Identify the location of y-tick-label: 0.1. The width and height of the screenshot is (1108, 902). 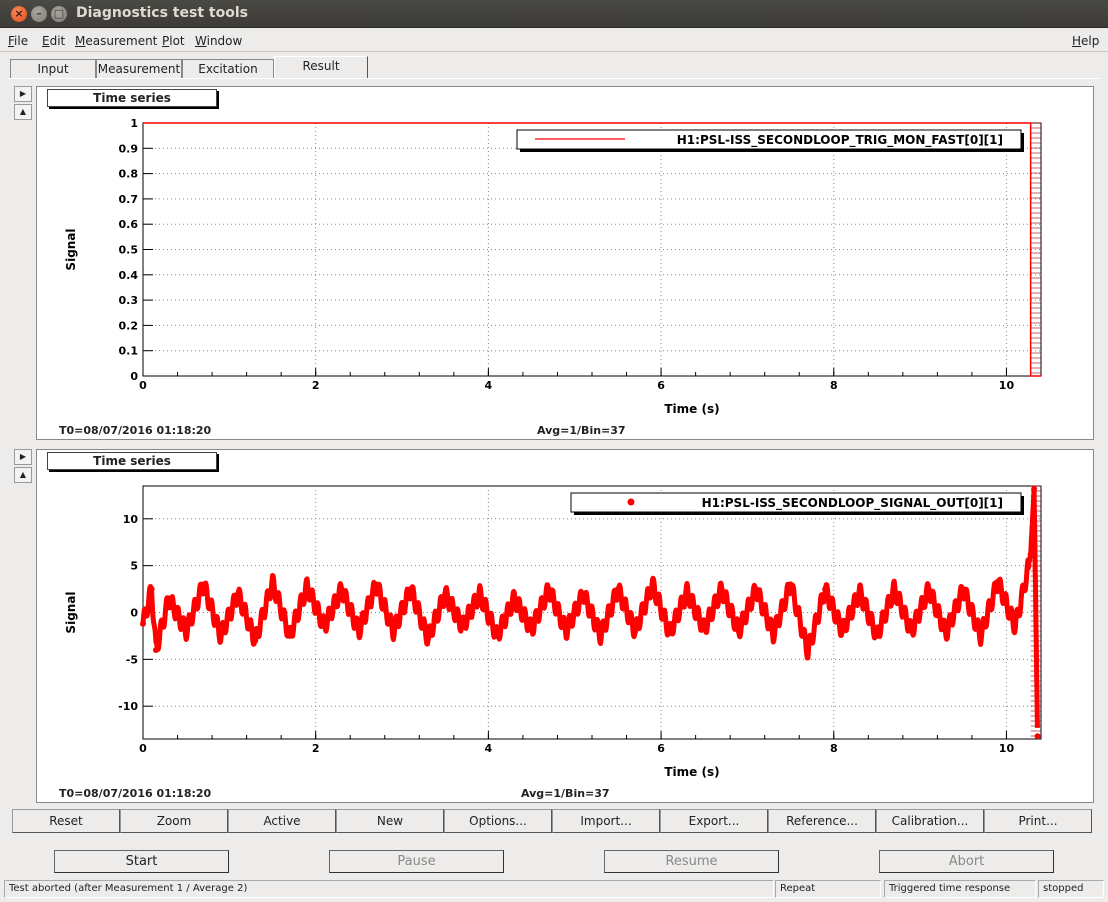
(129, 351).